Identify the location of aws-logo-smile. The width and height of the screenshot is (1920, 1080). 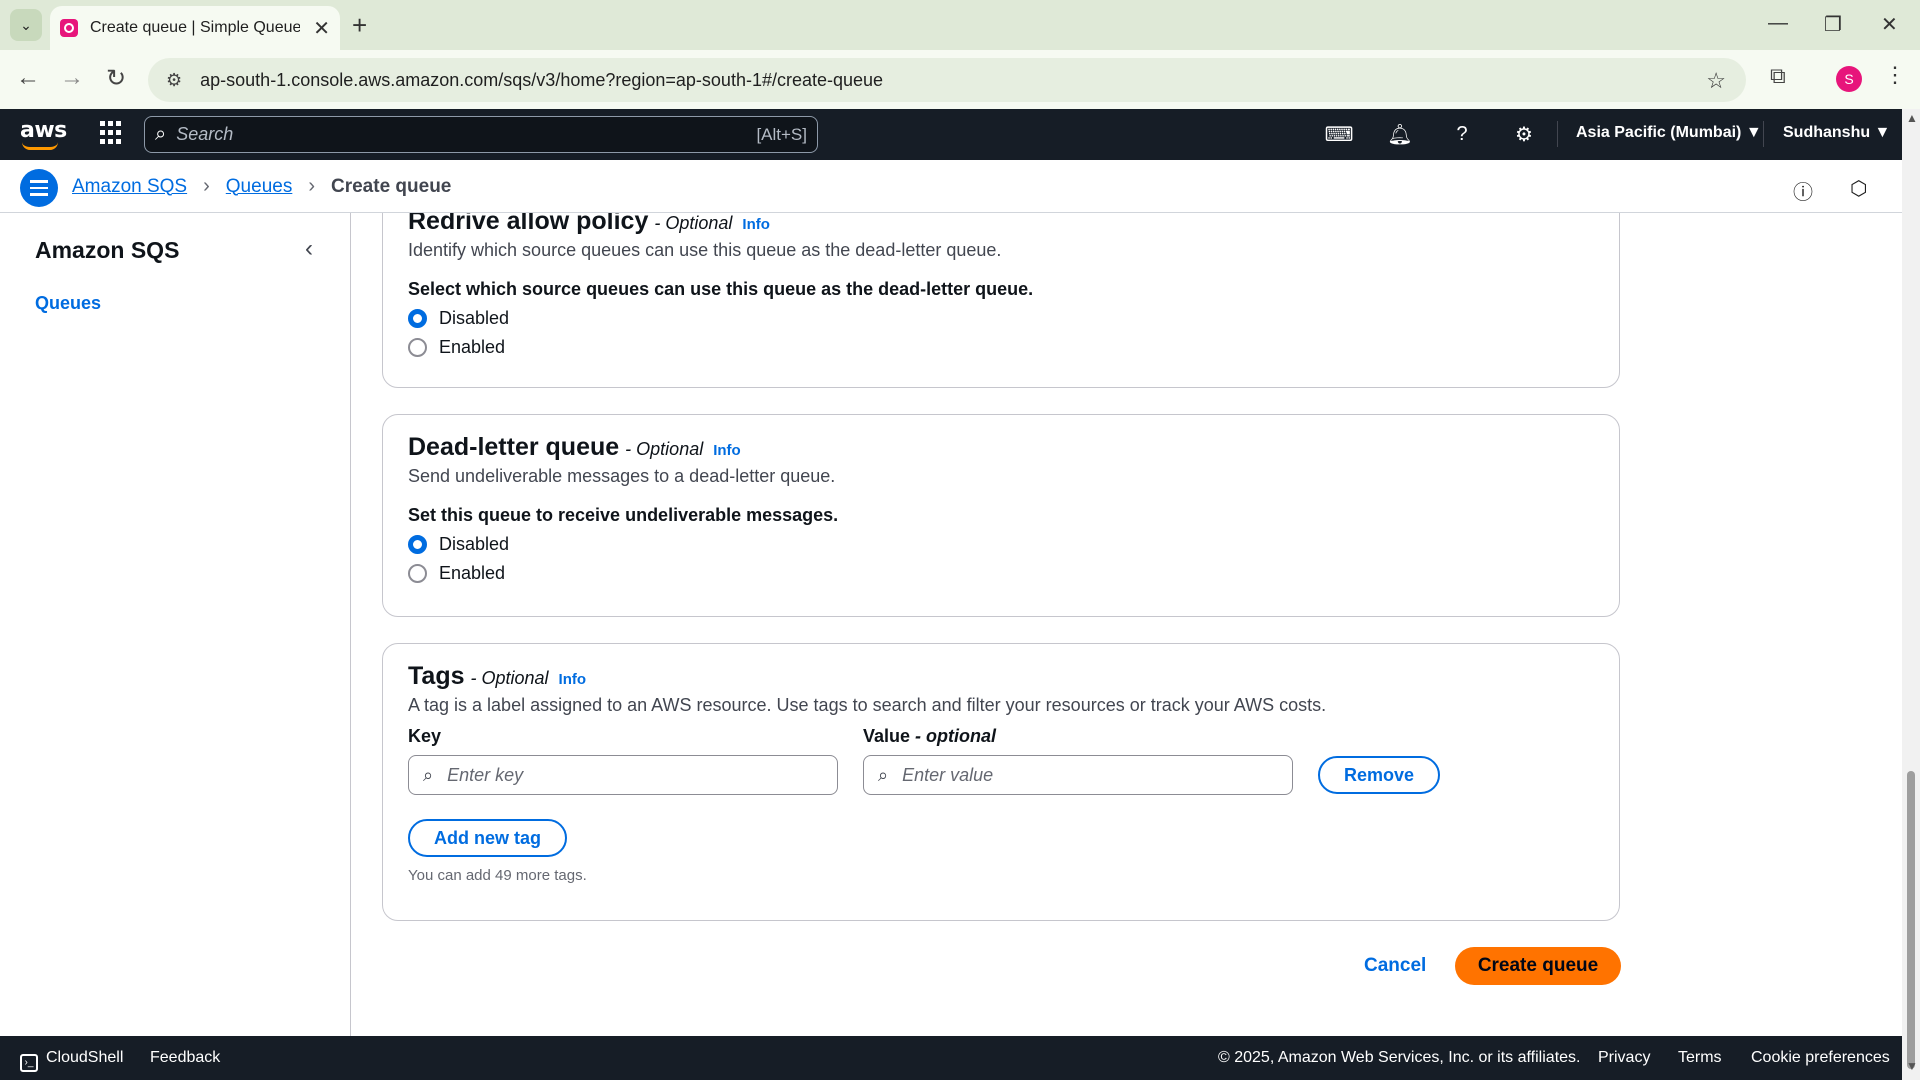
(40, 146).